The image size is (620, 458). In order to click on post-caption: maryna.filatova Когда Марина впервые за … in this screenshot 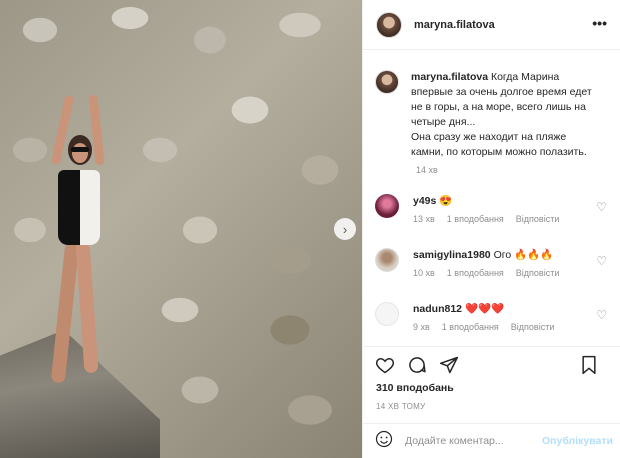, I will do `click(493, 115)`.